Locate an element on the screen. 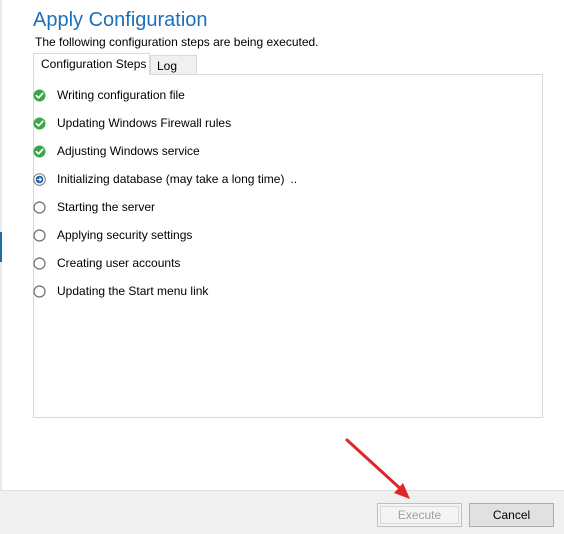 Image resolution: width=564 pixels, height=534 pixels. tab-configuration-steps: Configuration Steps is located at coordinates (91, 64).